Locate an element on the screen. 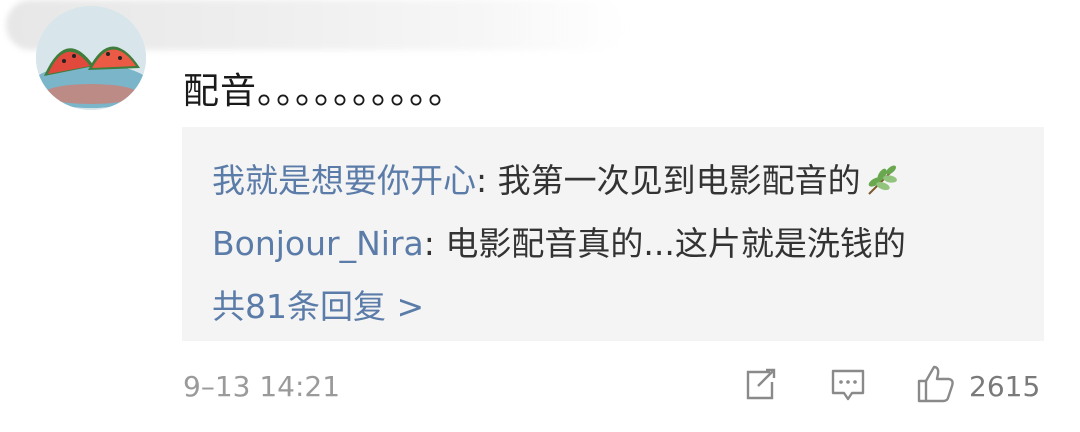  thumbs-up-icon is located at coordinates (936, 386).